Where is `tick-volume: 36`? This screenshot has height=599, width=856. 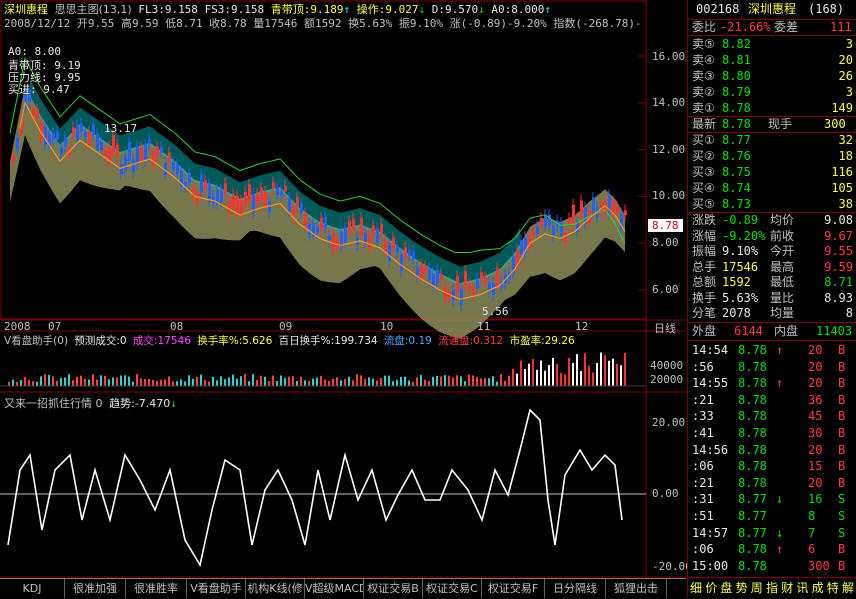
tick-volume: 36 is located at coordinates (815, 399).